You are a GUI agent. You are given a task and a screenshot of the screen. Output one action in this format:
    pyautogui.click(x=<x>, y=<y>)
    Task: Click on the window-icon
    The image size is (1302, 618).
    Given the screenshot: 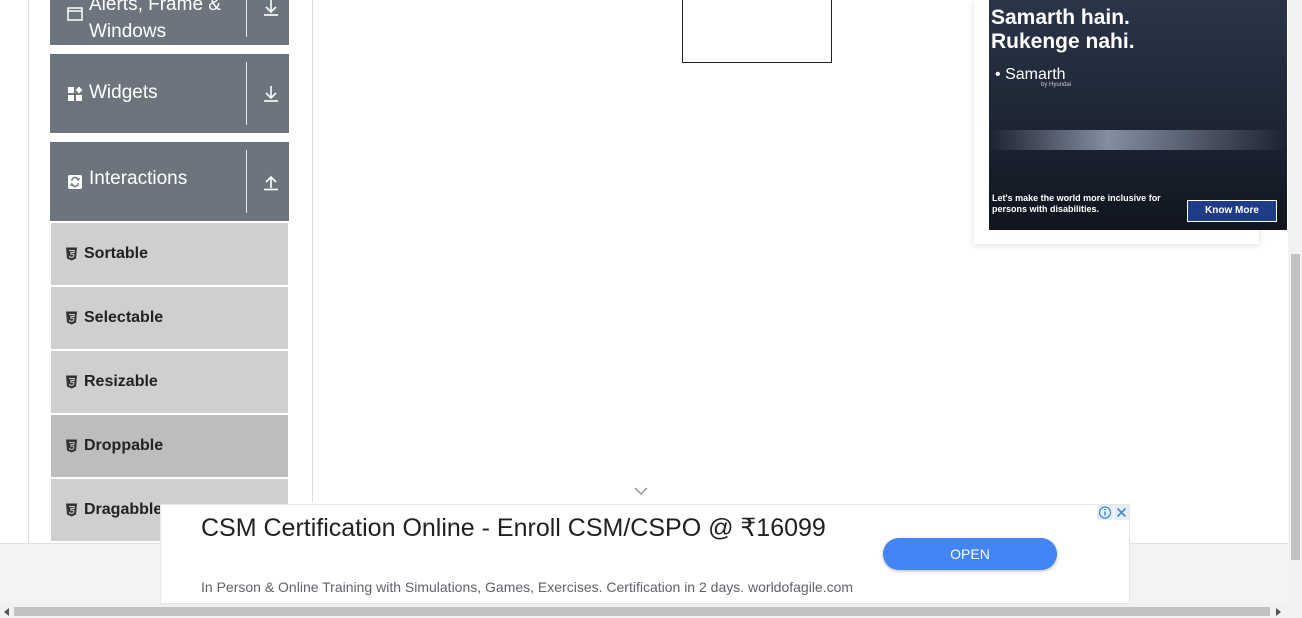 What is the action you would take?
    pyautogui.click(x=75, y=14)
    